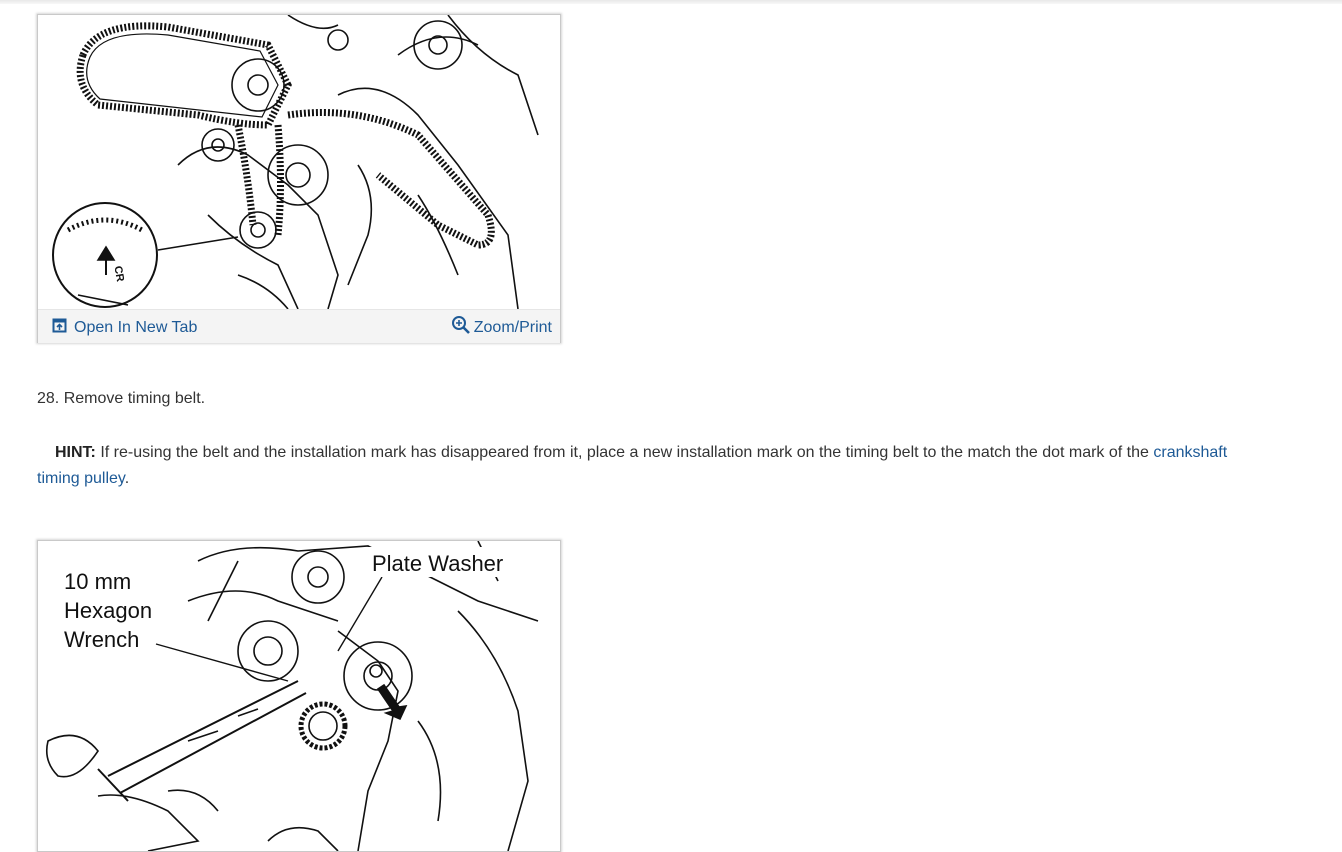 This screenshot has width=1342, height=852. Describe the element at coordinates (59, 328) in the screenshot. I see `open-in-new-tab-icon` at that location.